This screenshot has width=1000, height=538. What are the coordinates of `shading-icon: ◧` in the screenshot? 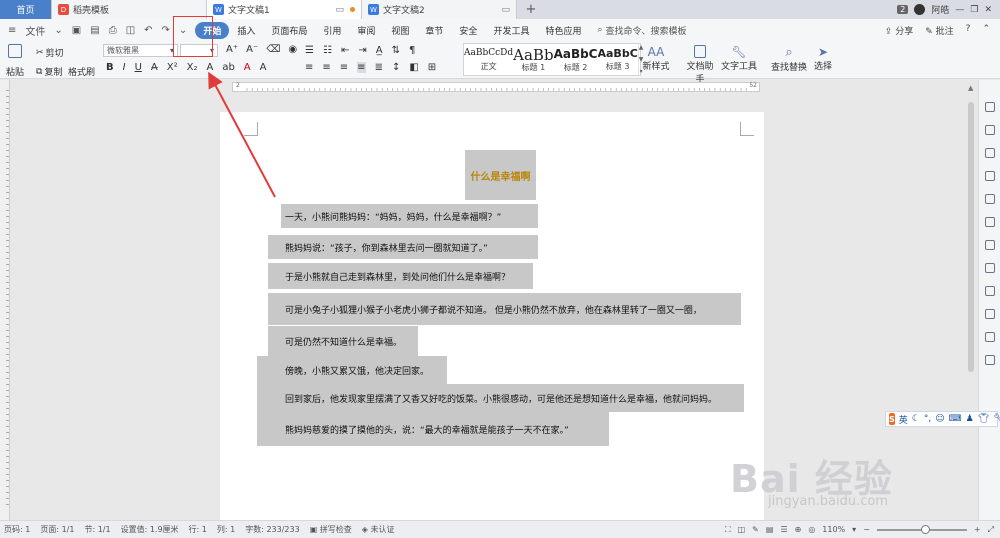 It's located at (413, 67).